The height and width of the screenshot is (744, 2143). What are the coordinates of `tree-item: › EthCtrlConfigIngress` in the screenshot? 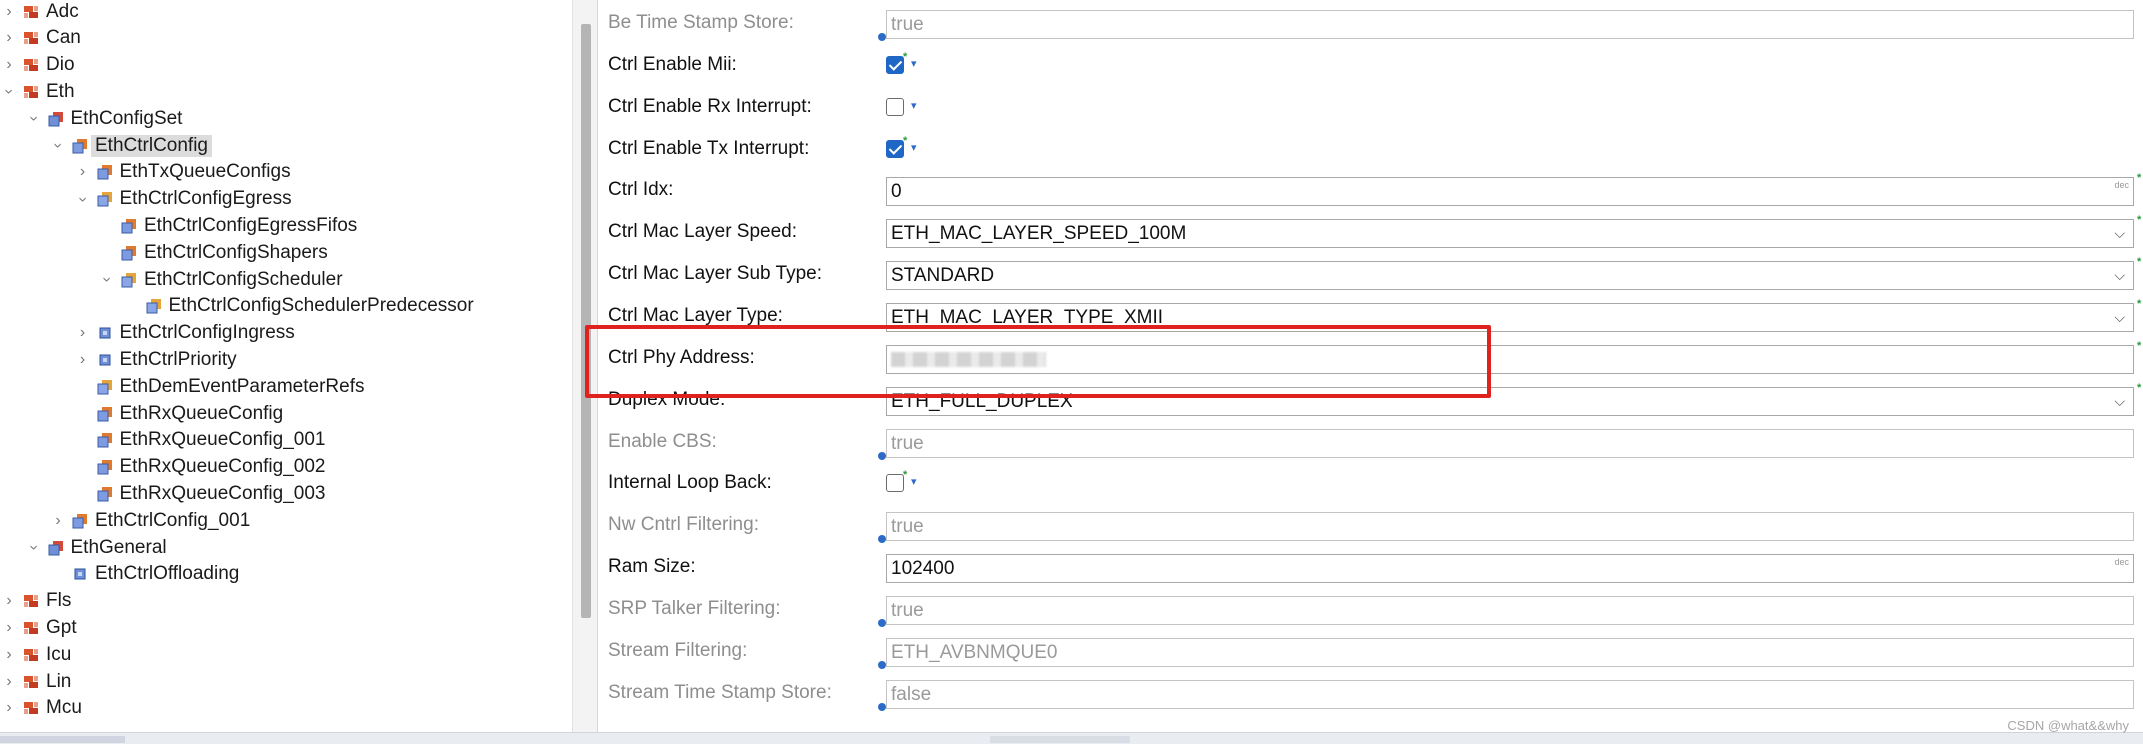 It's located at (185, 333).